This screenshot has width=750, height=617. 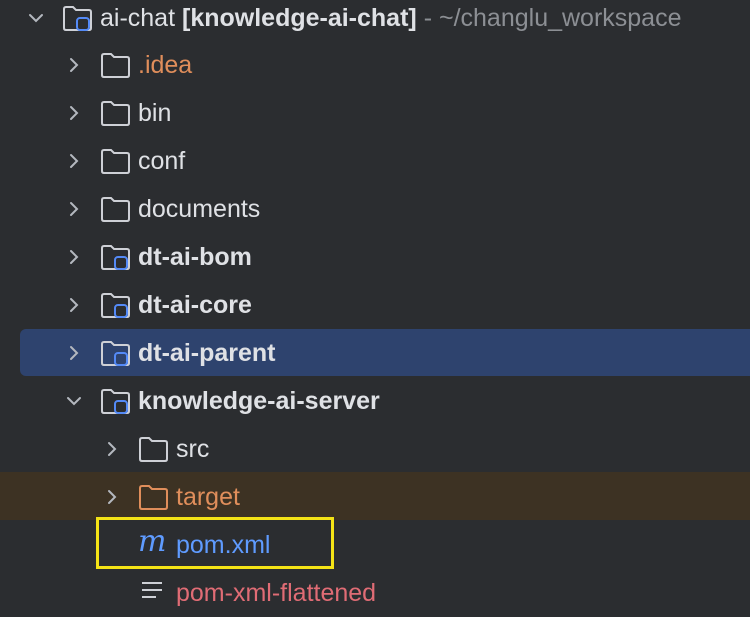 What do you see at coordinates (199, 209) in the screenshot?
I see `item-label: documents` at bounding box center [199, 209].